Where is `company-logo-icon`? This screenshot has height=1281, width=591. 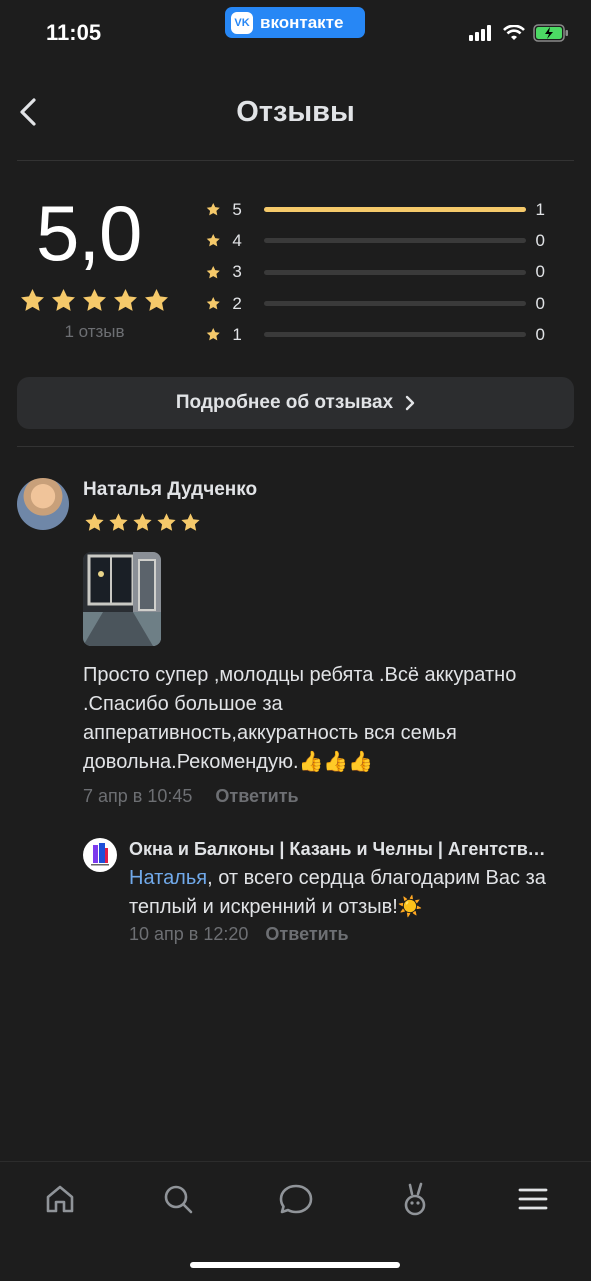 company-logo-icon is located at coordinates (100, 854).